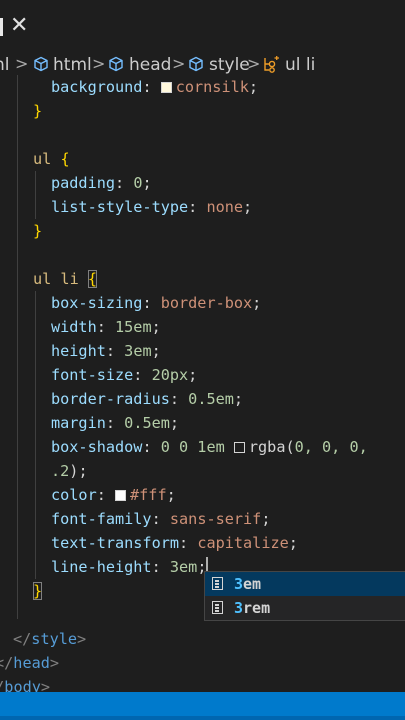 This screenshot has width=405, height=720. What do you see at coordinates (106, 327) in the screenshot?
I see `code-line: width: 15em;` at bounding box center [106, 327].